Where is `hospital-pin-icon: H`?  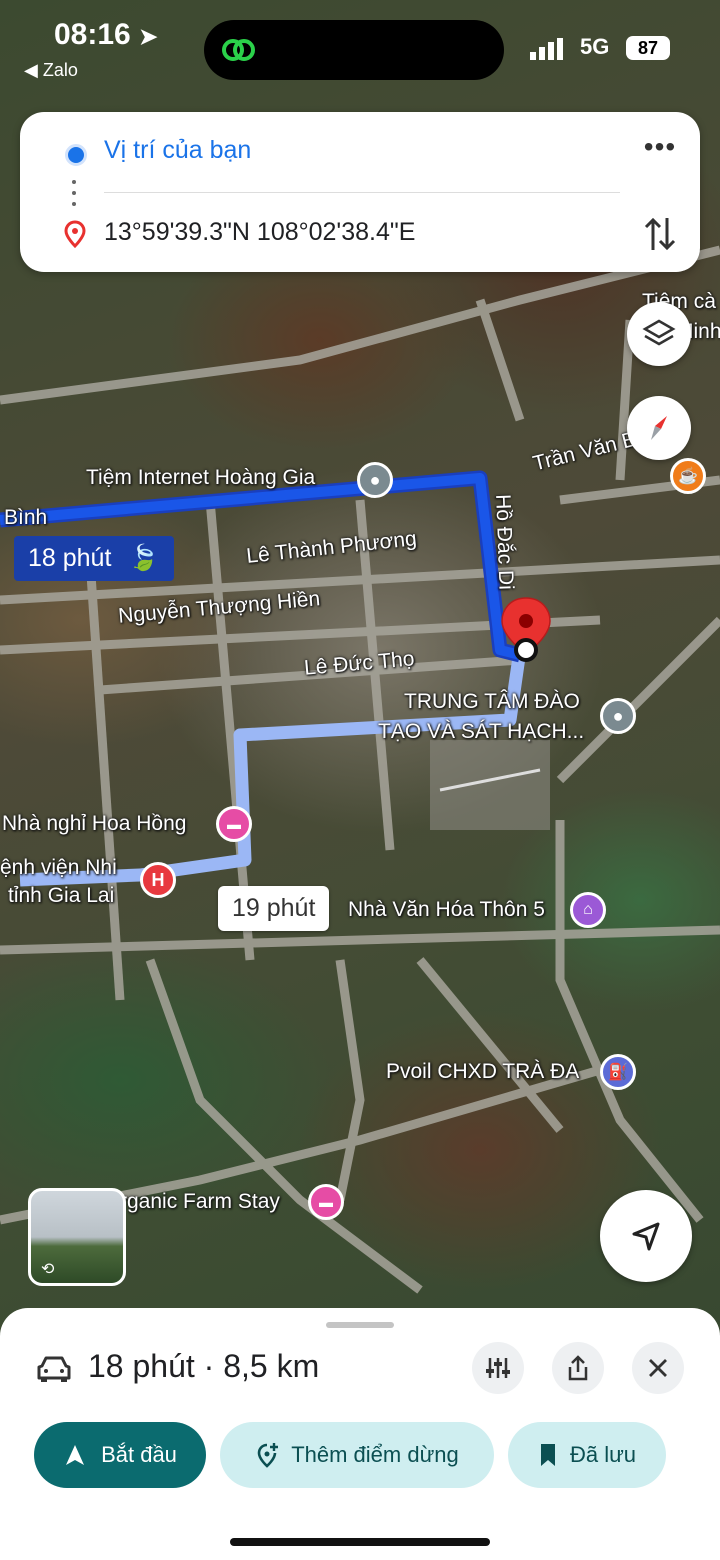 hospital-pin-icon: H is located at coordinates (158, 880).